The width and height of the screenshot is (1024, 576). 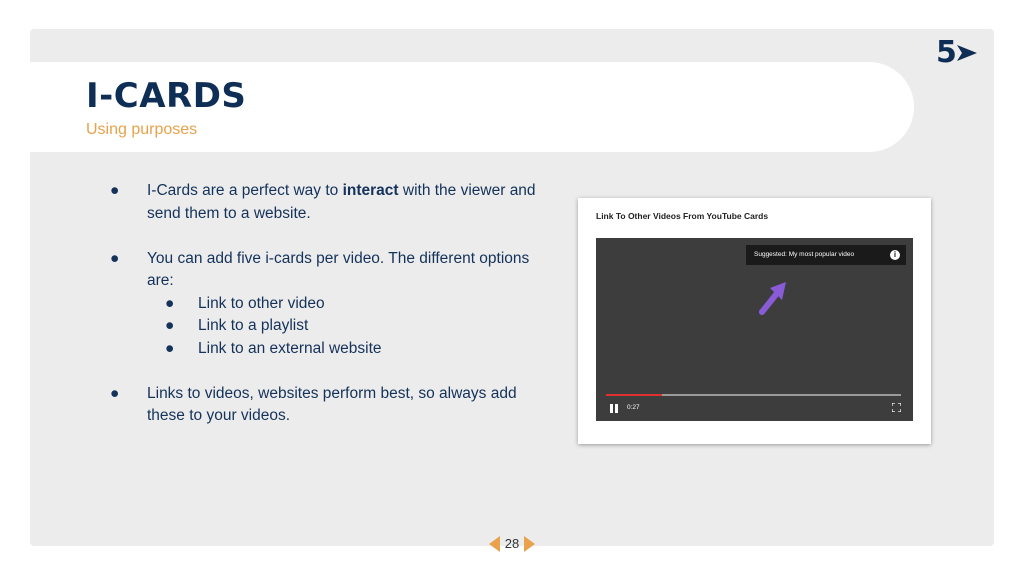 What do you see at coordinates (370, 190) in the screenshot?
I see `bullet-bold-text: interact` at bounding box center [370, 190].